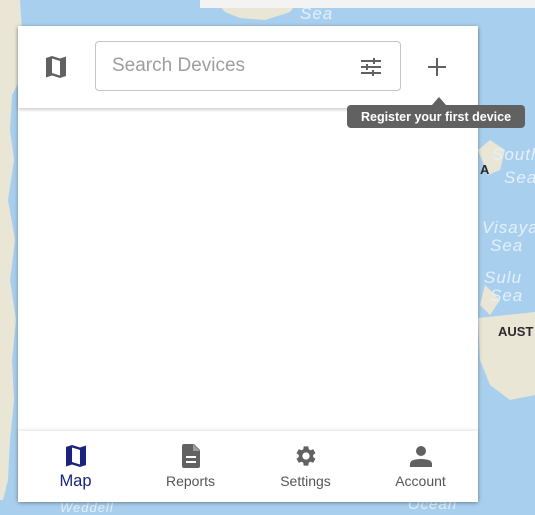  What do you see at coordinates (305, 481) in the screenshot?
I see `nav-label-settings: Settings` at bounding box center [305, 481].